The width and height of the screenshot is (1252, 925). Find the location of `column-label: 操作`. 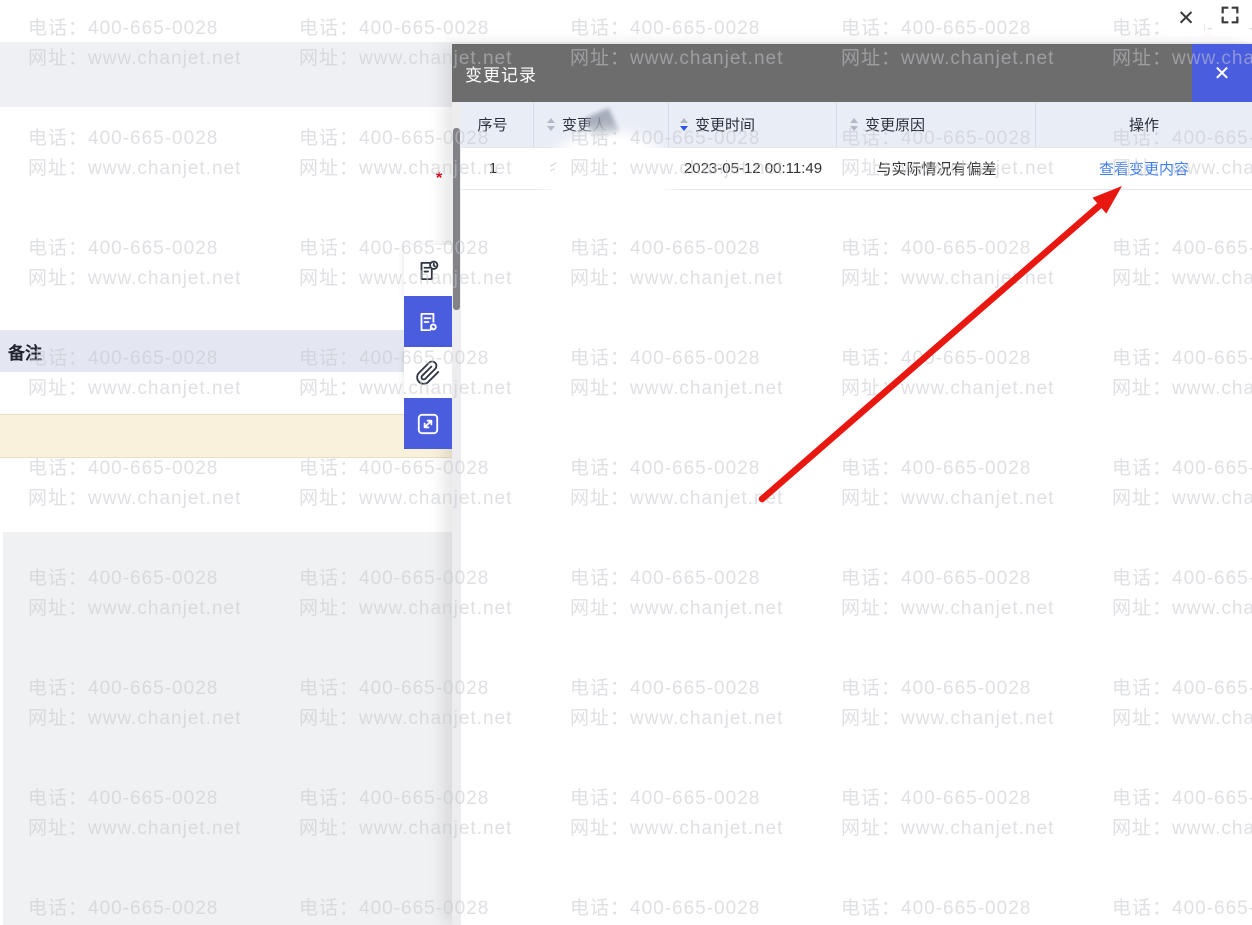

column-label: 操作 is located at coordinates (1143, 125).